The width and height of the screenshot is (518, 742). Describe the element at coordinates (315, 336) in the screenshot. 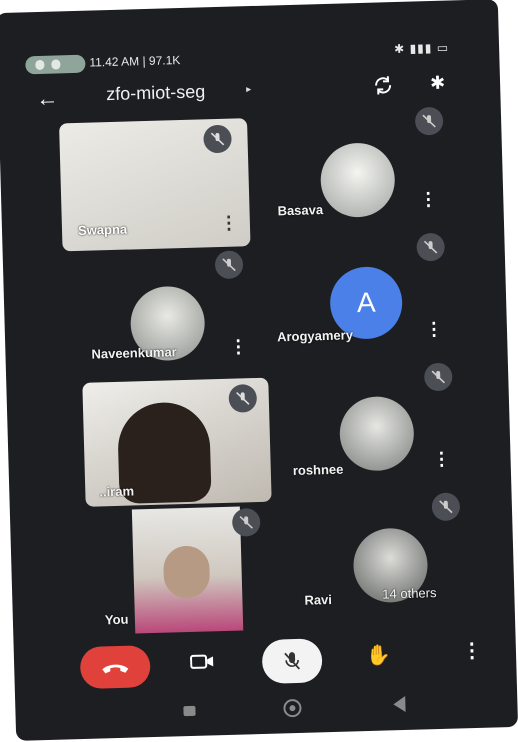

I see `participant-name: Arogyamery` at that location.